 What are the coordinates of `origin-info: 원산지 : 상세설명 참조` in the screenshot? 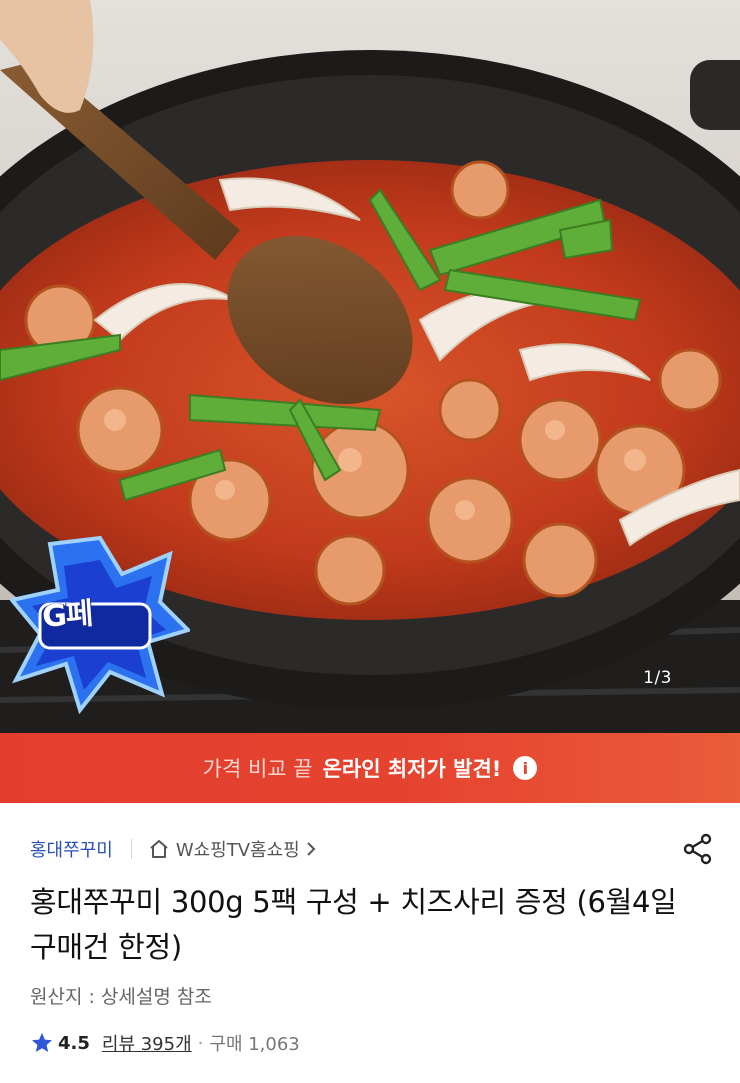 It's located at (121, 997).